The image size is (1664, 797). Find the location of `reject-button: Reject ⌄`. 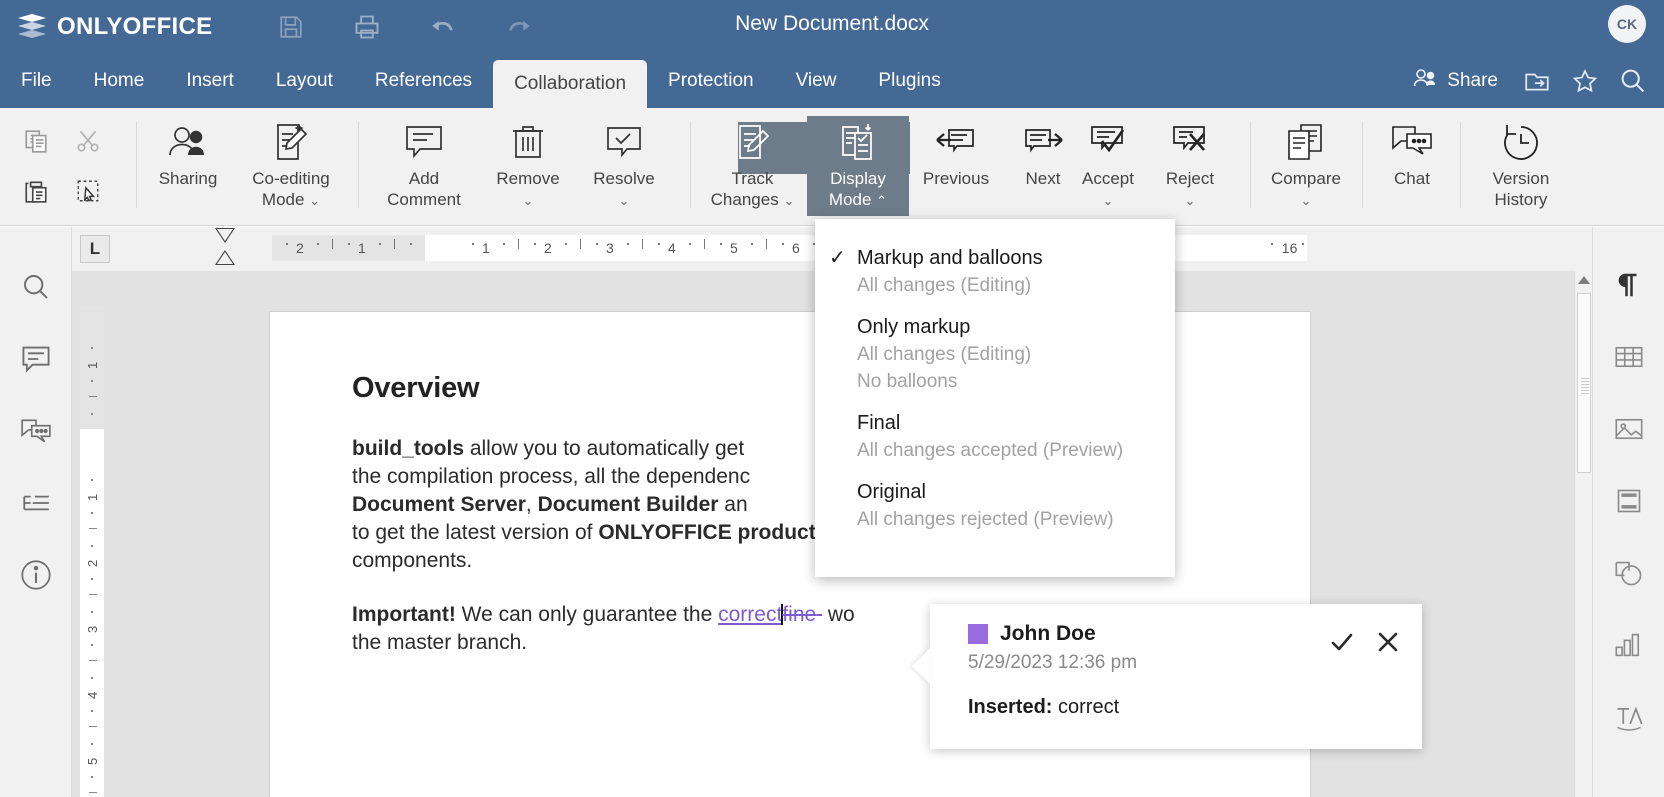

reject-button: Reject ⌄ is located at coordinates (1190, 166).